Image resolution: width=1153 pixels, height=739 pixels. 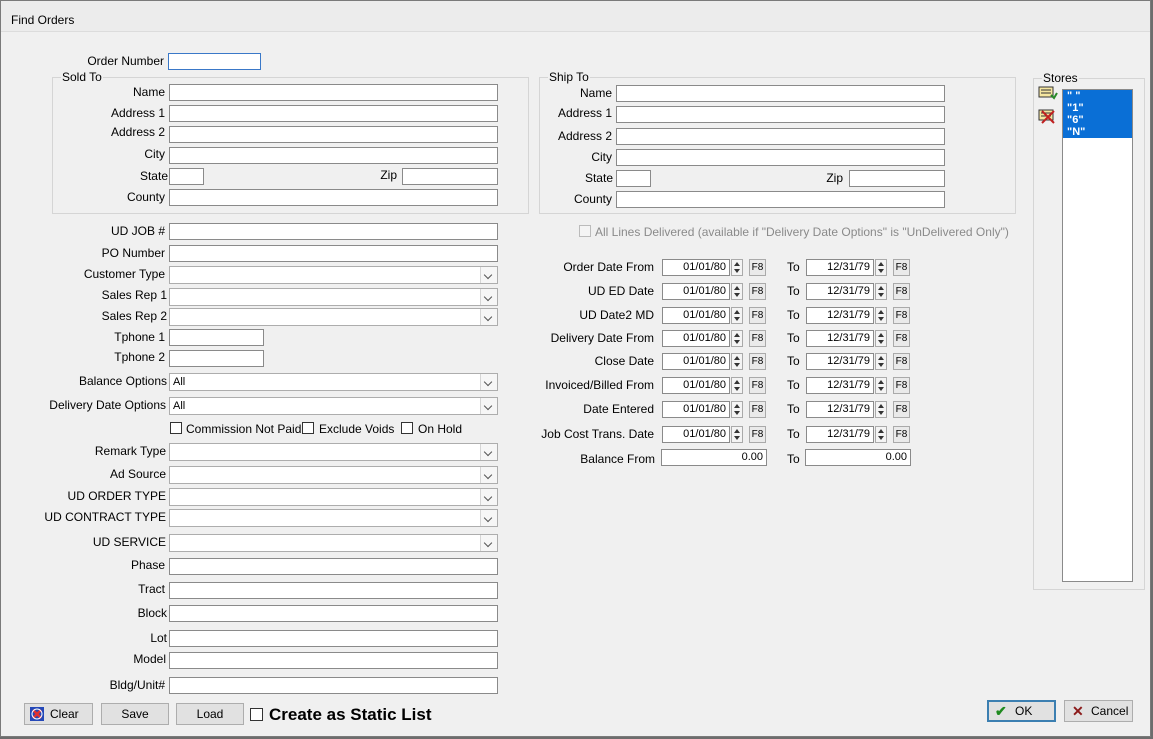 I want to click on commission-not-paid-checkbox, so click(x=176, y=428).